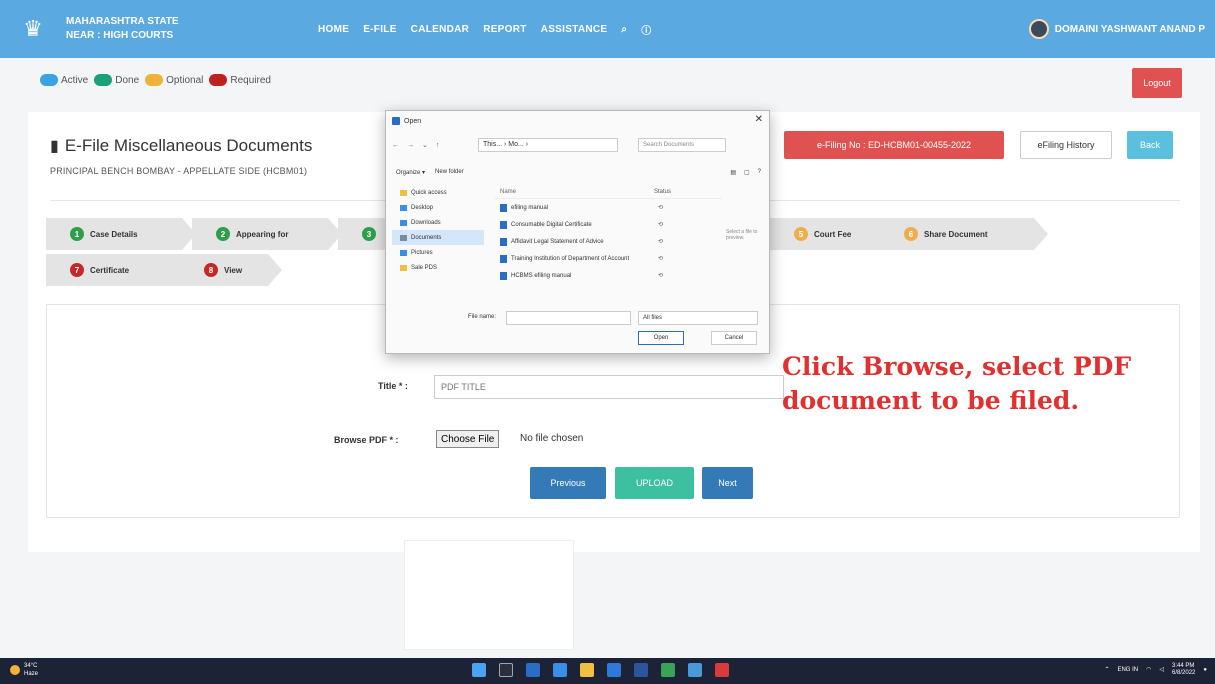  What do you see at coordinates (661, 338) in the screenshot?
I see `open-button: Open` at bounding box center [661, 338].